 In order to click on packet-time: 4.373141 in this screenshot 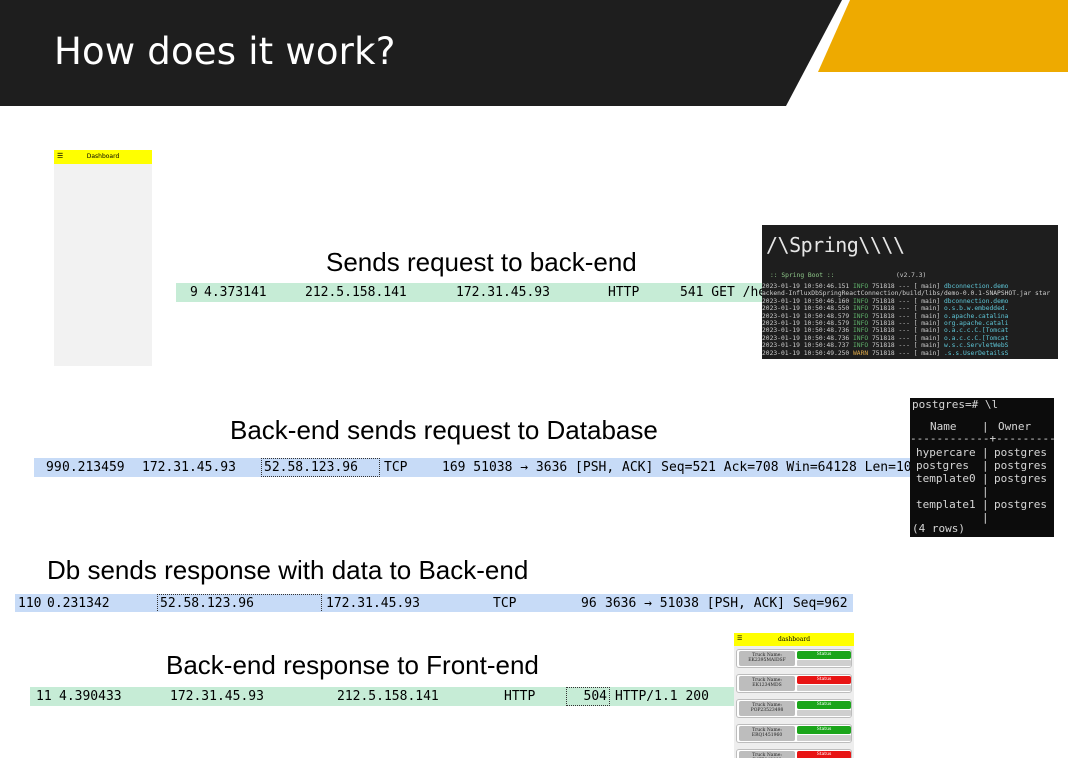, I will do `click(235, 292)`.